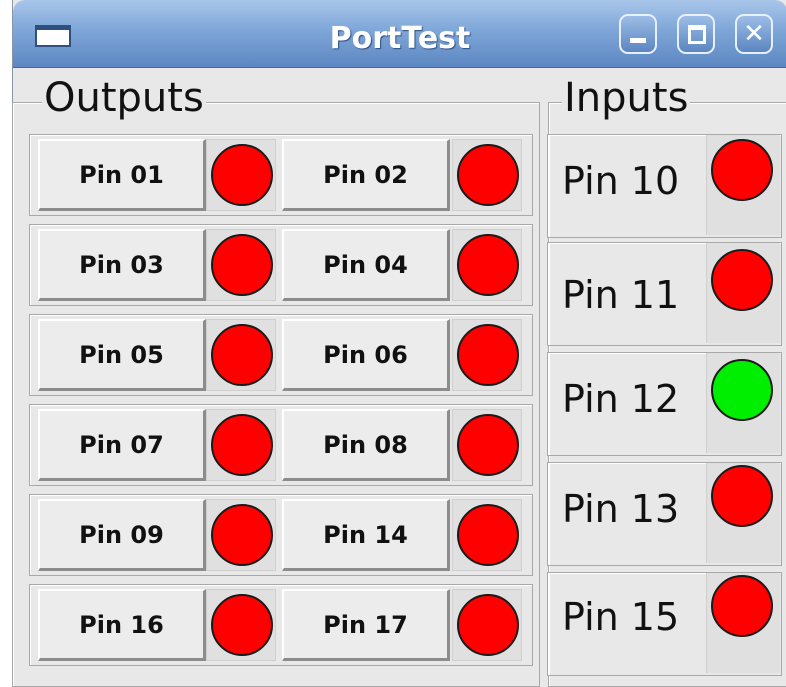  I want to click on title-bar: PortTest ✕, so click(399, 34).